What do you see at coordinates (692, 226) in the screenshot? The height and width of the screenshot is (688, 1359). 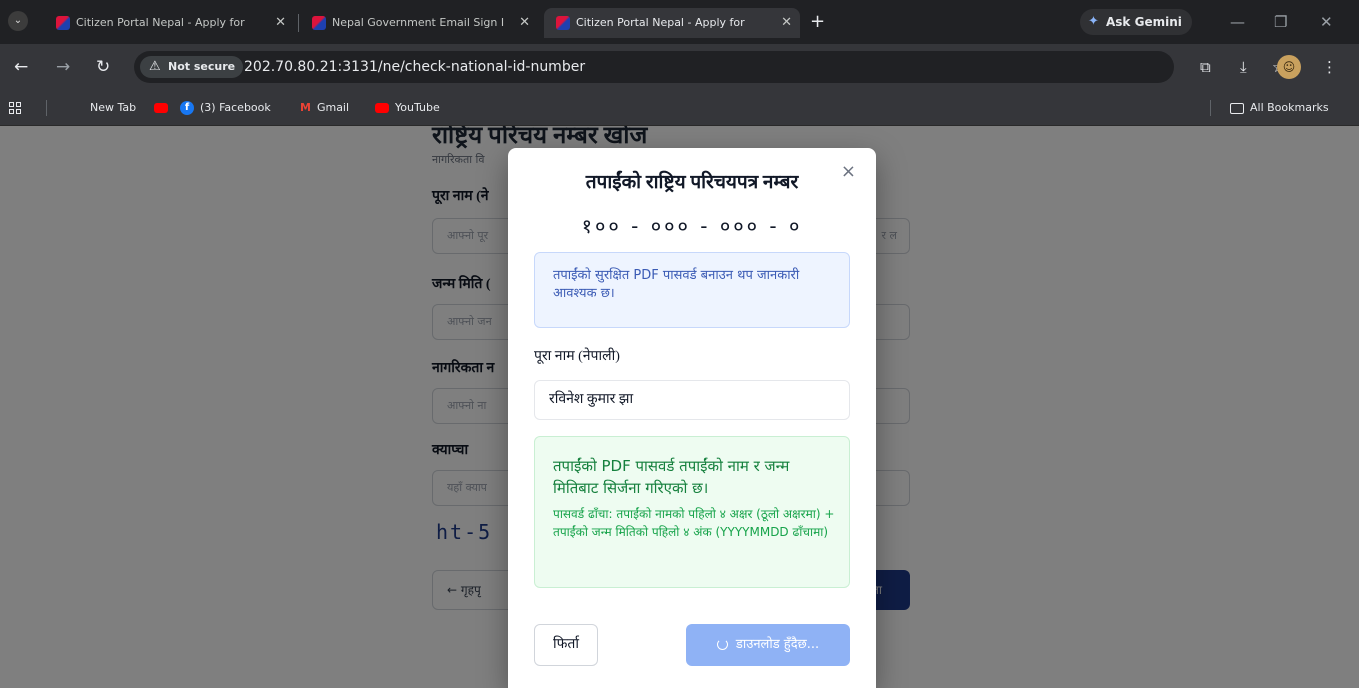 I see `national-id-number: १०० - ००० - ००० - ०` at bounding box center [692, 226].